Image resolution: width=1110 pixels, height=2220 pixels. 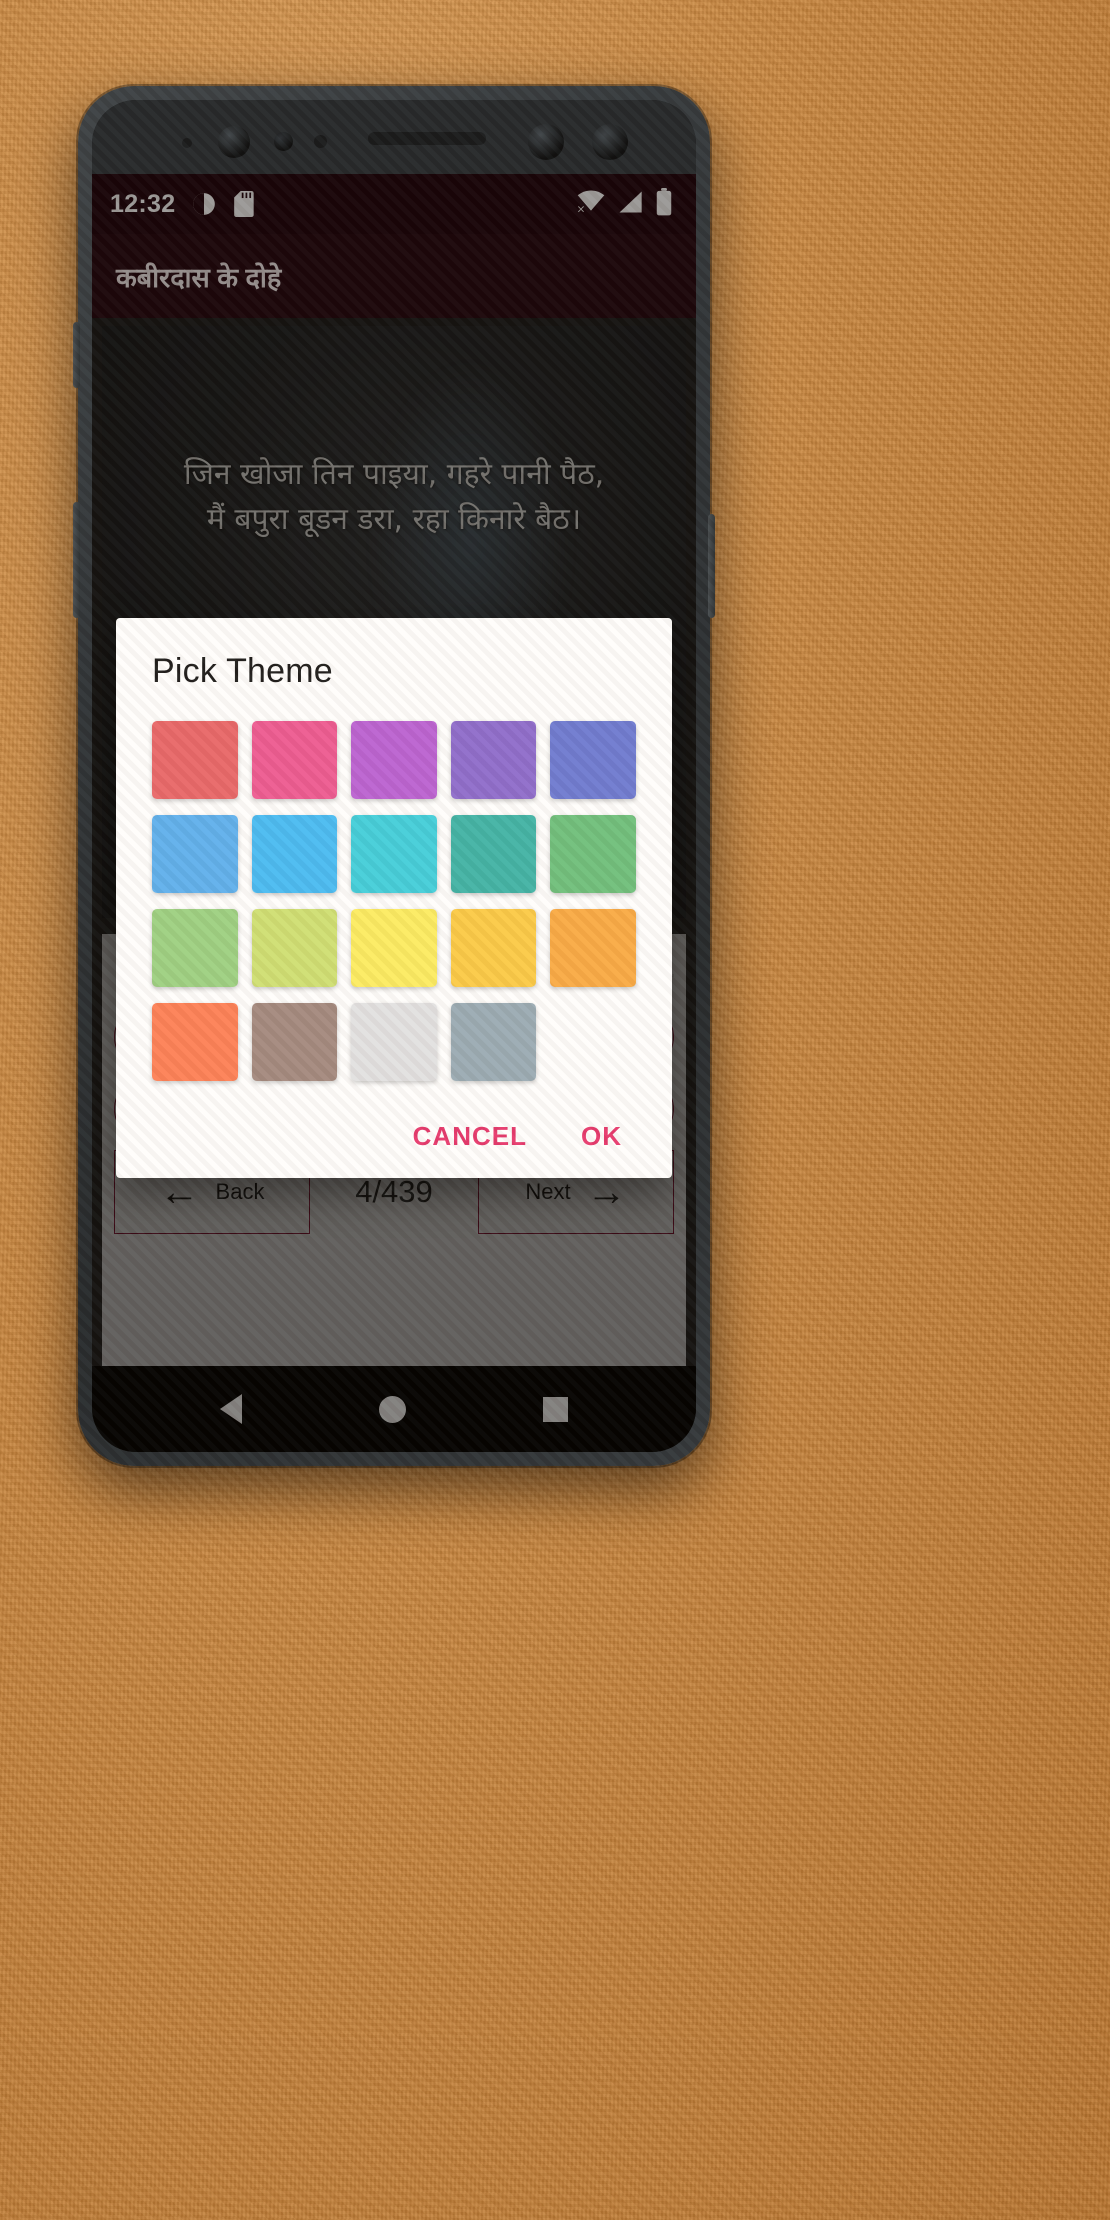 What do you see at coordinates (283, 141) in the screenshot?
I see `proximity-sensor-icon` at bounding box center [283, 141].